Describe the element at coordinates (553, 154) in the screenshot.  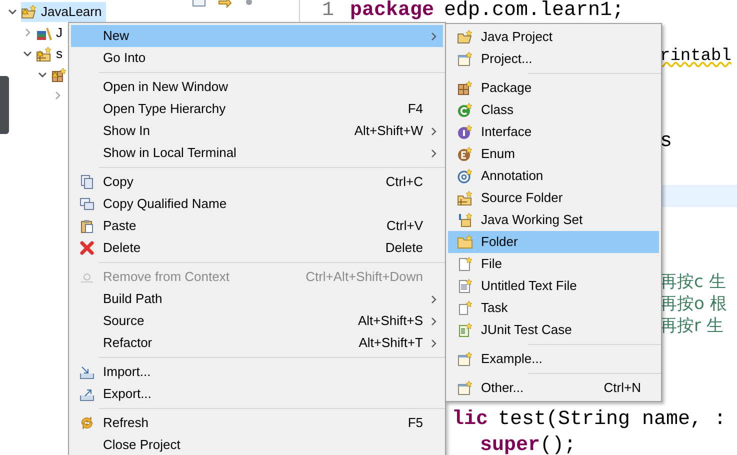
I see `menu-item: Enum` at that location.